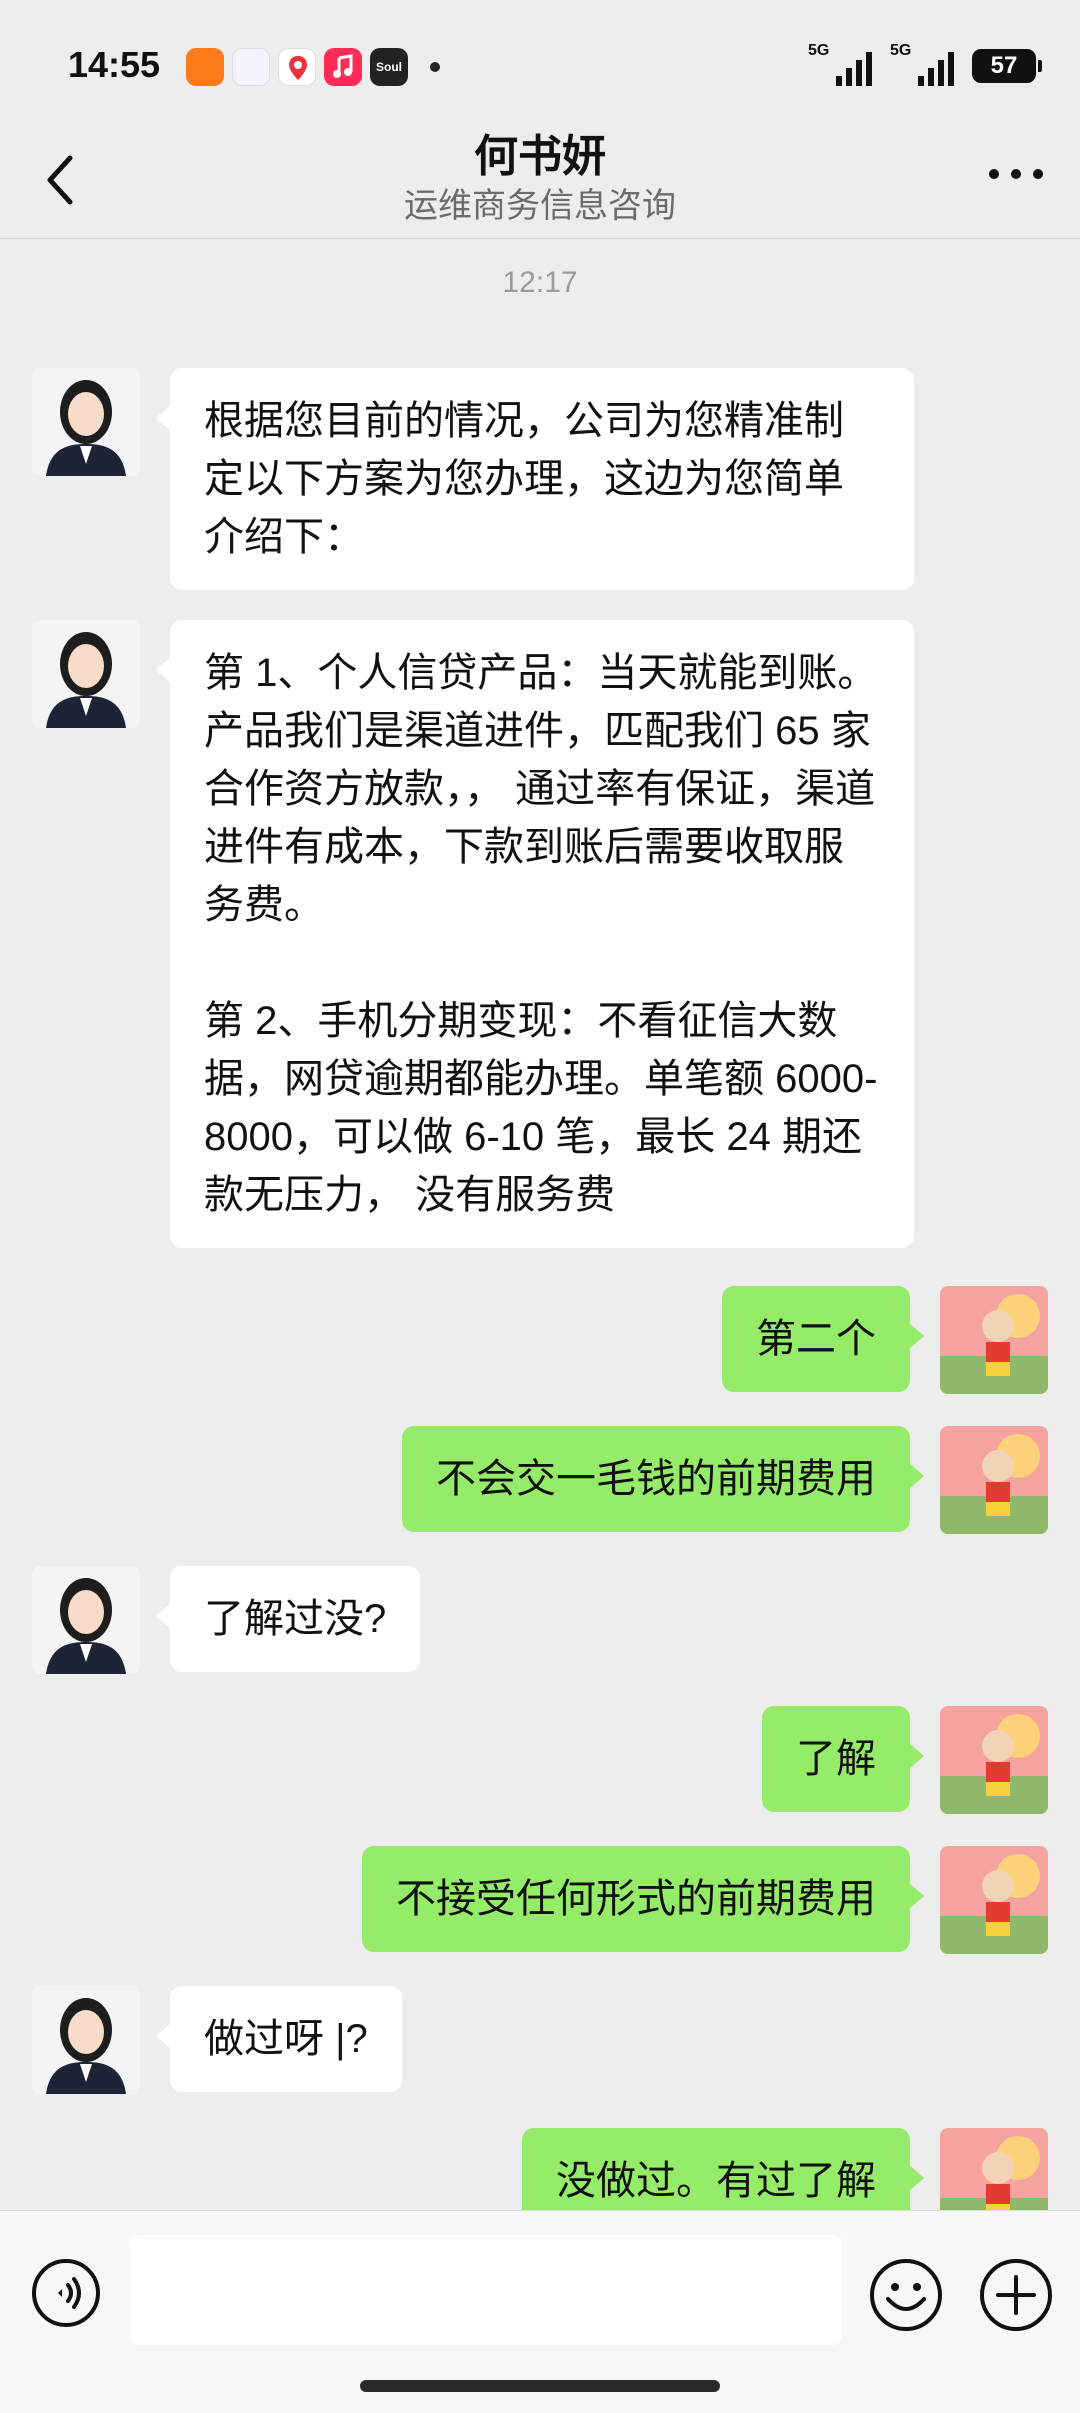  Describe the element at coordinates (1016, 2295) in the screenshot. I see `plus-icon` at that location.